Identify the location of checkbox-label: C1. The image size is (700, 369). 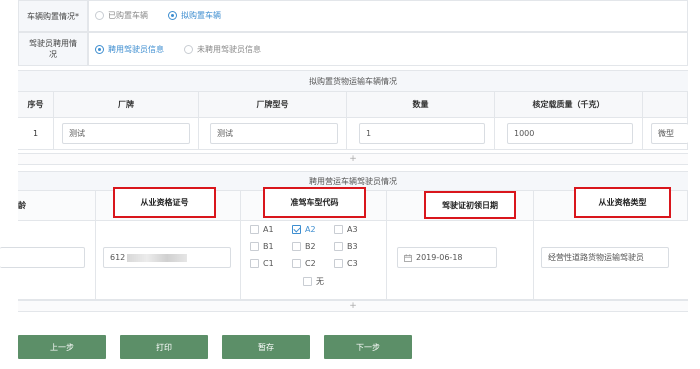
(268, 263).